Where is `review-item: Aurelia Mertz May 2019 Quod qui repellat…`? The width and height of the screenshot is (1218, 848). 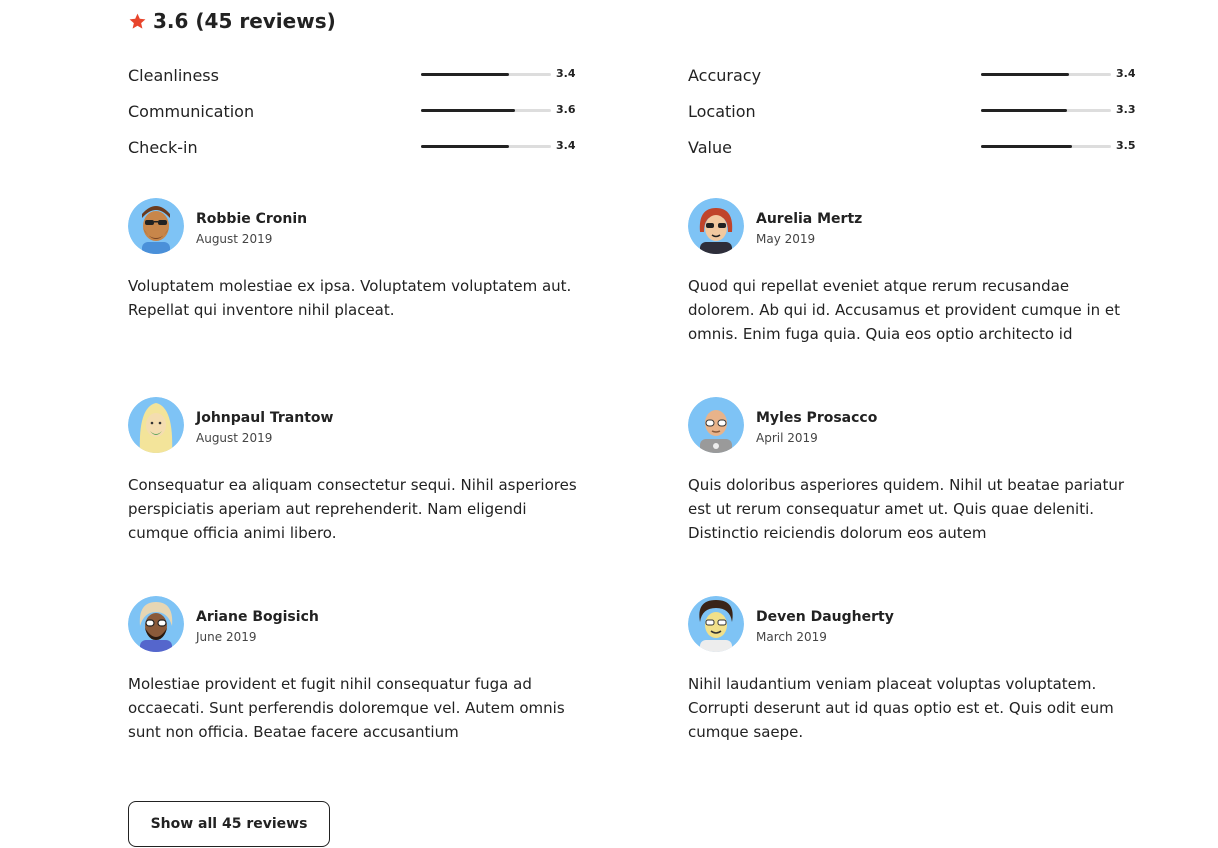
review-item: Aurelia Mertz May 2019 Quod qui repellat… is located at coordinates (914, 281).